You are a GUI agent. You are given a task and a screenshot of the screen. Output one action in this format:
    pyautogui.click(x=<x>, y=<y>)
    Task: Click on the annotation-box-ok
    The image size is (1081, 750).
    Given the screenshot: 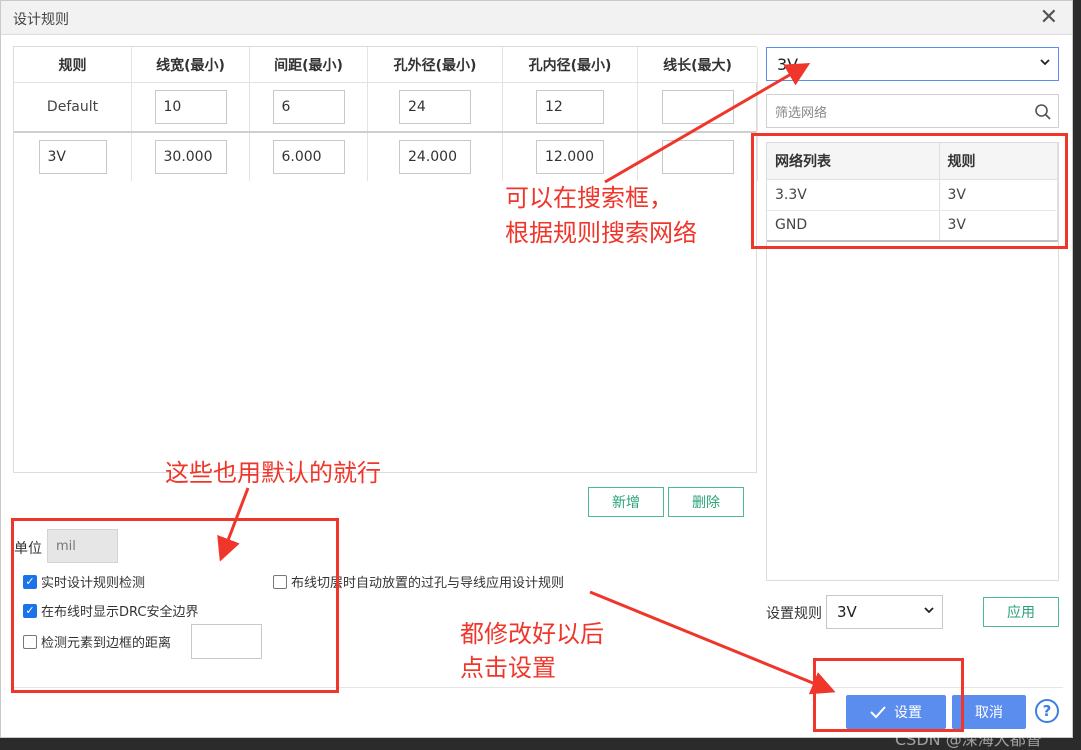 What is the action you would take?
    pyautogui.click(x=888, y=695)
    